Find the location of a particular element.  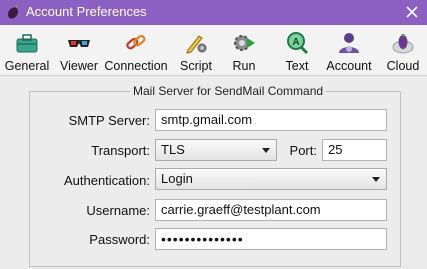

gear-play-icon is located at coordinates (244, 43).